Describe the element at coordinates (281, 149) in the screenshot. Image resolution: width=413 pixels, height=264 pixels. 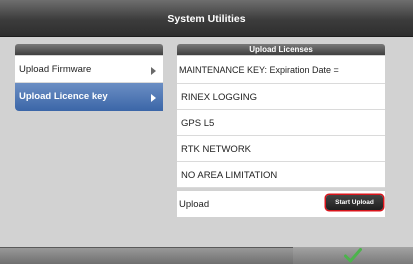
I see `license-feature-row: RTK NETWORK` at that location.